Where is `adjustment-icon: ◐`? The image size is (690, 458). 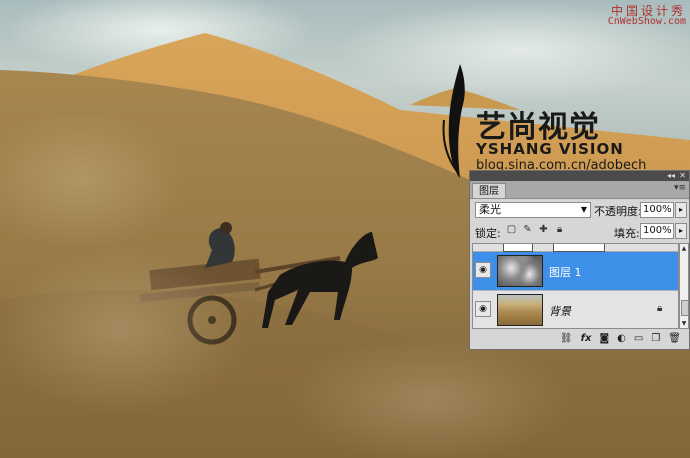
adjustment-icon: ◐ is located at coordinates (621, 339).